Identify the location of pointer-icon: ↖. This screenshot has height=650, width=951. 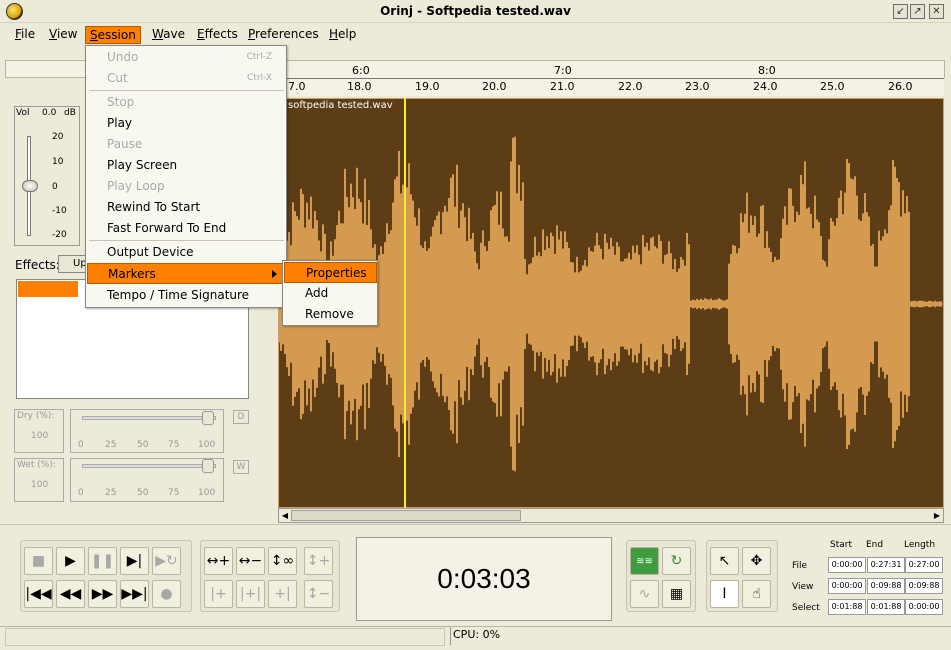
(724, 561).